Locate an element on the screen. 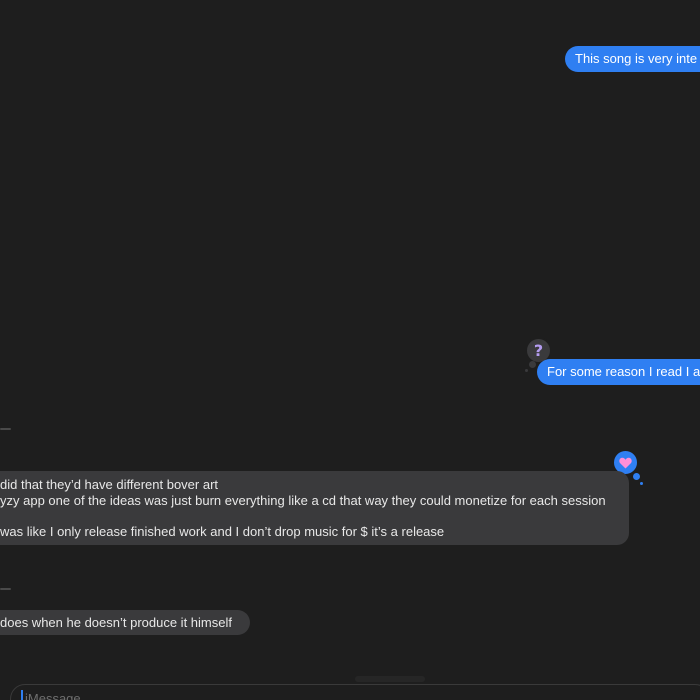  message-bubble-outgoing: This song is very inte is located at coordinates (632, 59).